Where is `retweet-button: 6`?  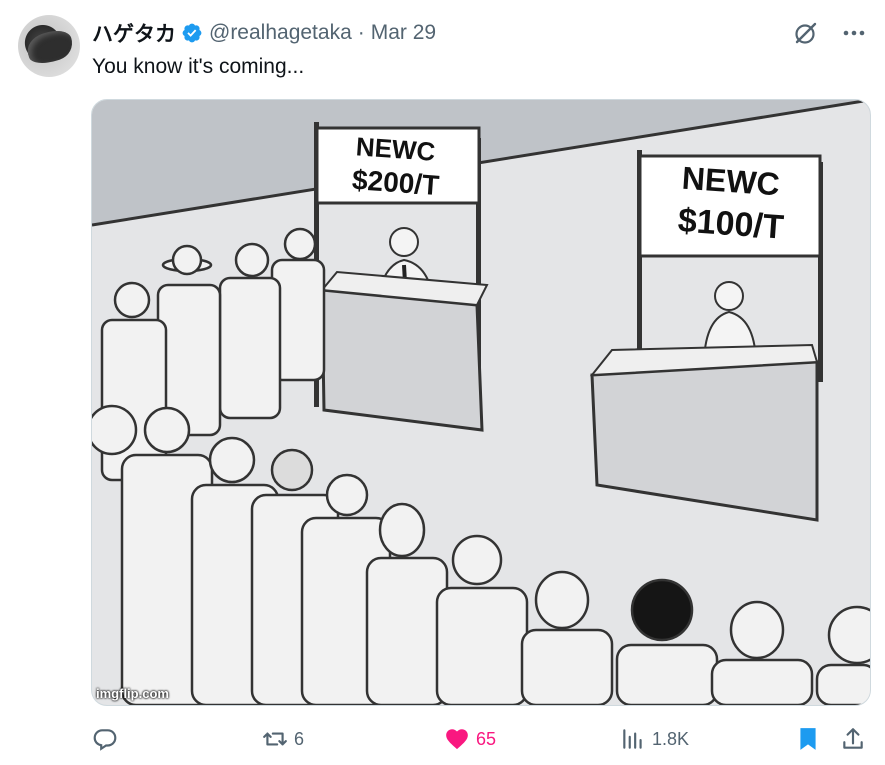 retweet-button: 6 is located at coordinates (283, 739).